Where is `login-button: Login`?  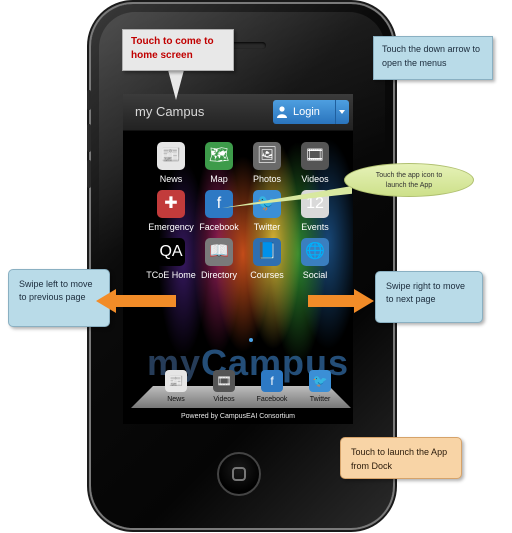 login-button: Login is located at coordinates (304, 112).